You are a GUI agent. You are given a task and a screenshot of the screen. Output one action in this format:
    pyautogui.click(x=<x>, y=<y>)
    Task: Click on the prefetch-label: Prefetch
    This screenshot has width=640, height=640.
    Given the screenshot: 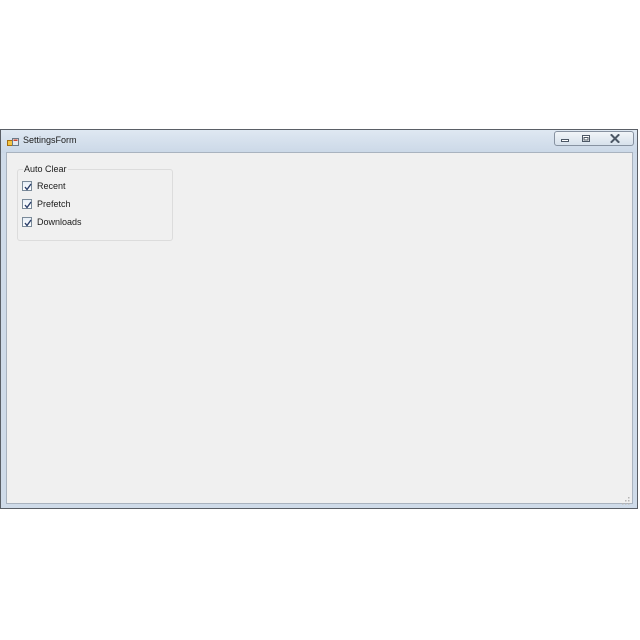 What is the action you would take?
    pyautogui.click(x=54, y=204)
    